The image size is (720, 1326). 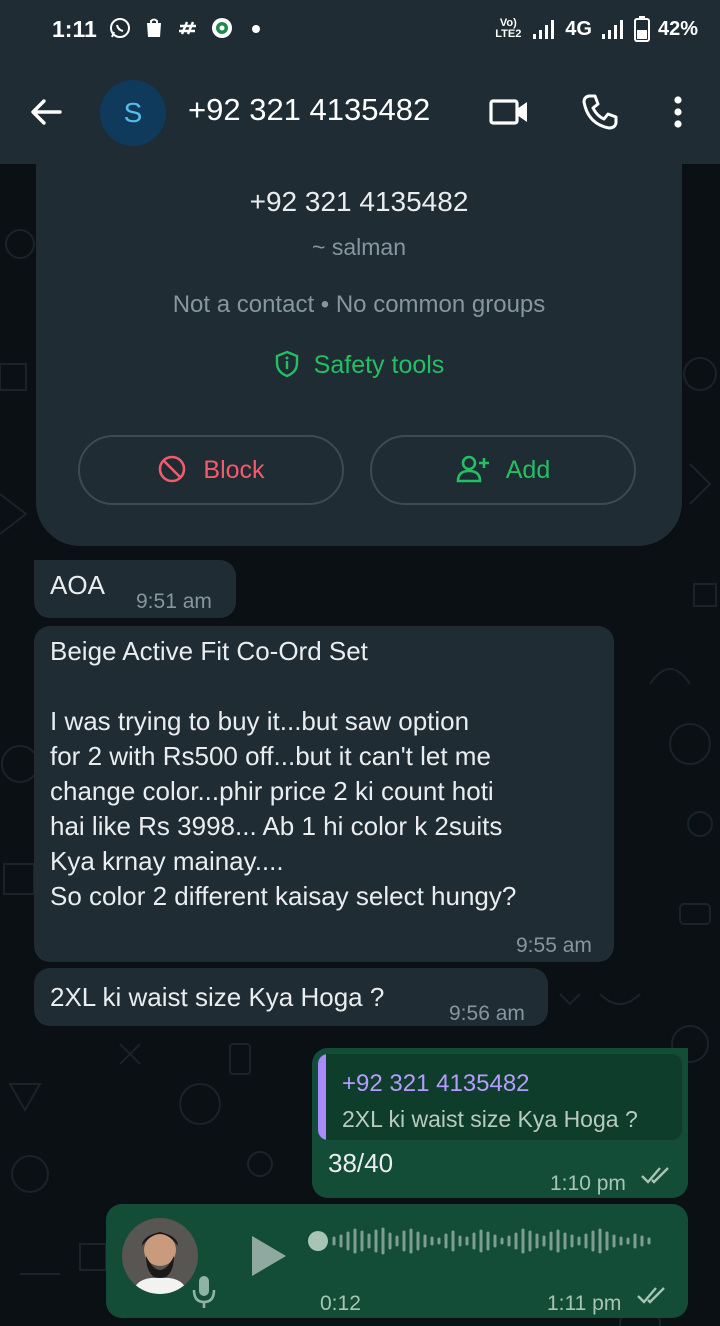 I want to click on add-person-icon, so click(x=472, y=469).